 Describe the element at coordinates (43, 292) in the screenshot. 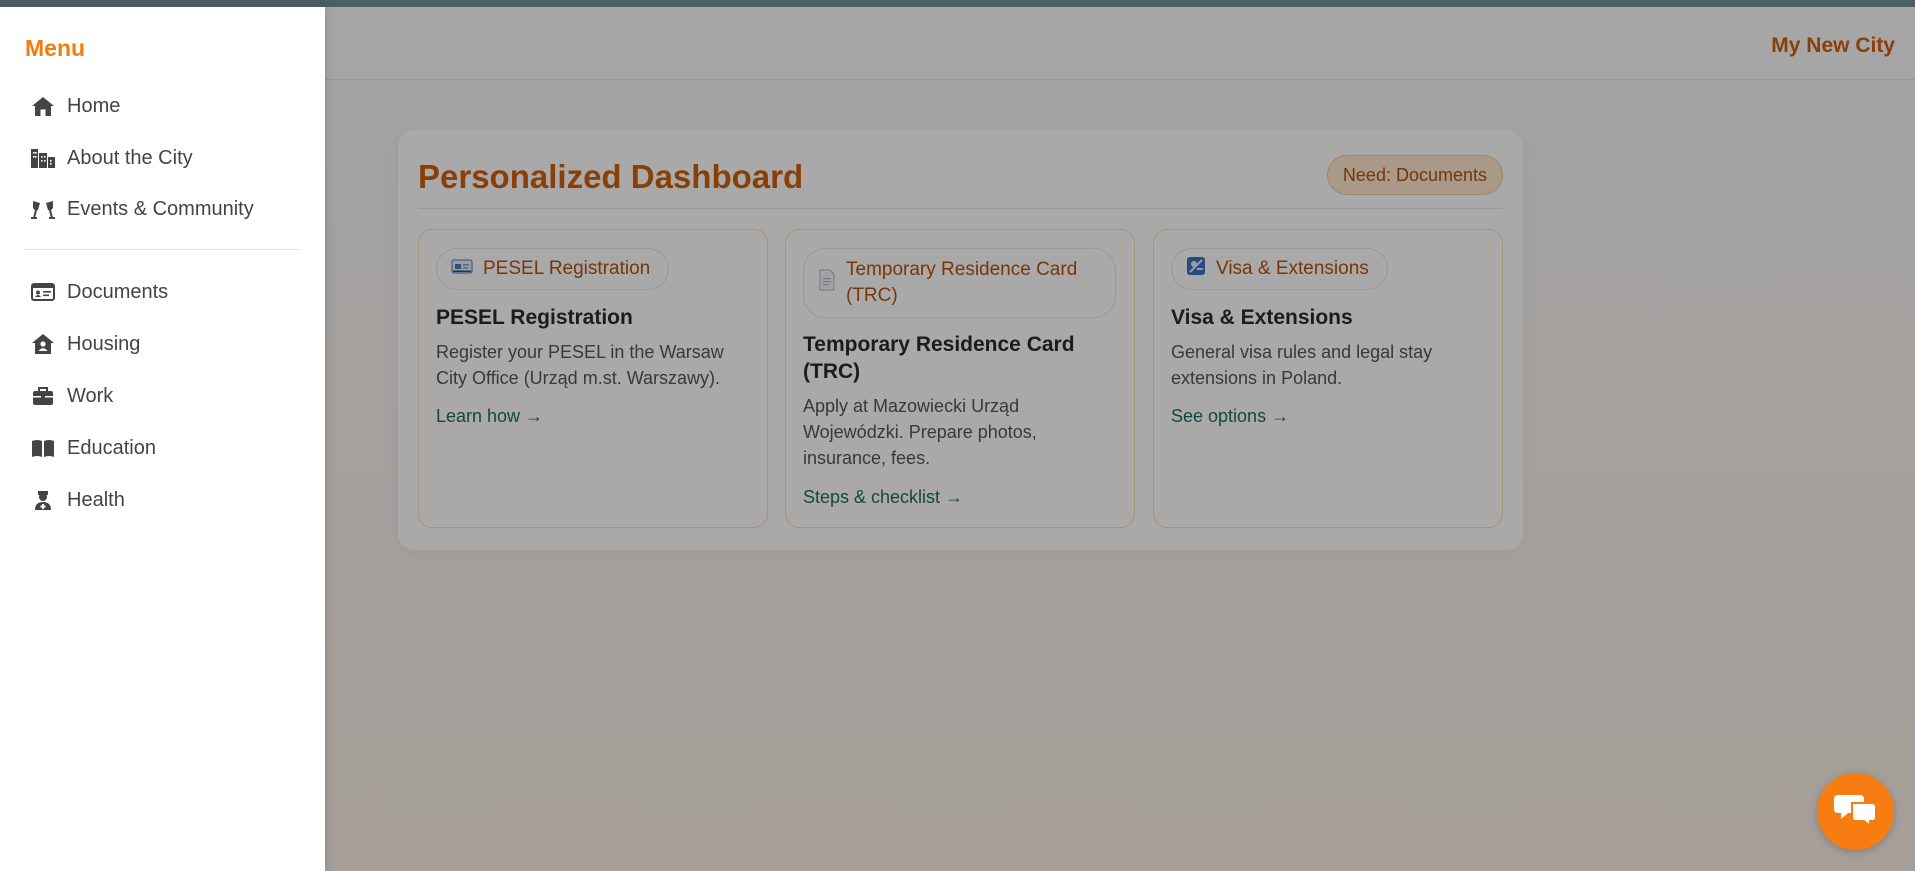

I see `id-card-icon` at that location.